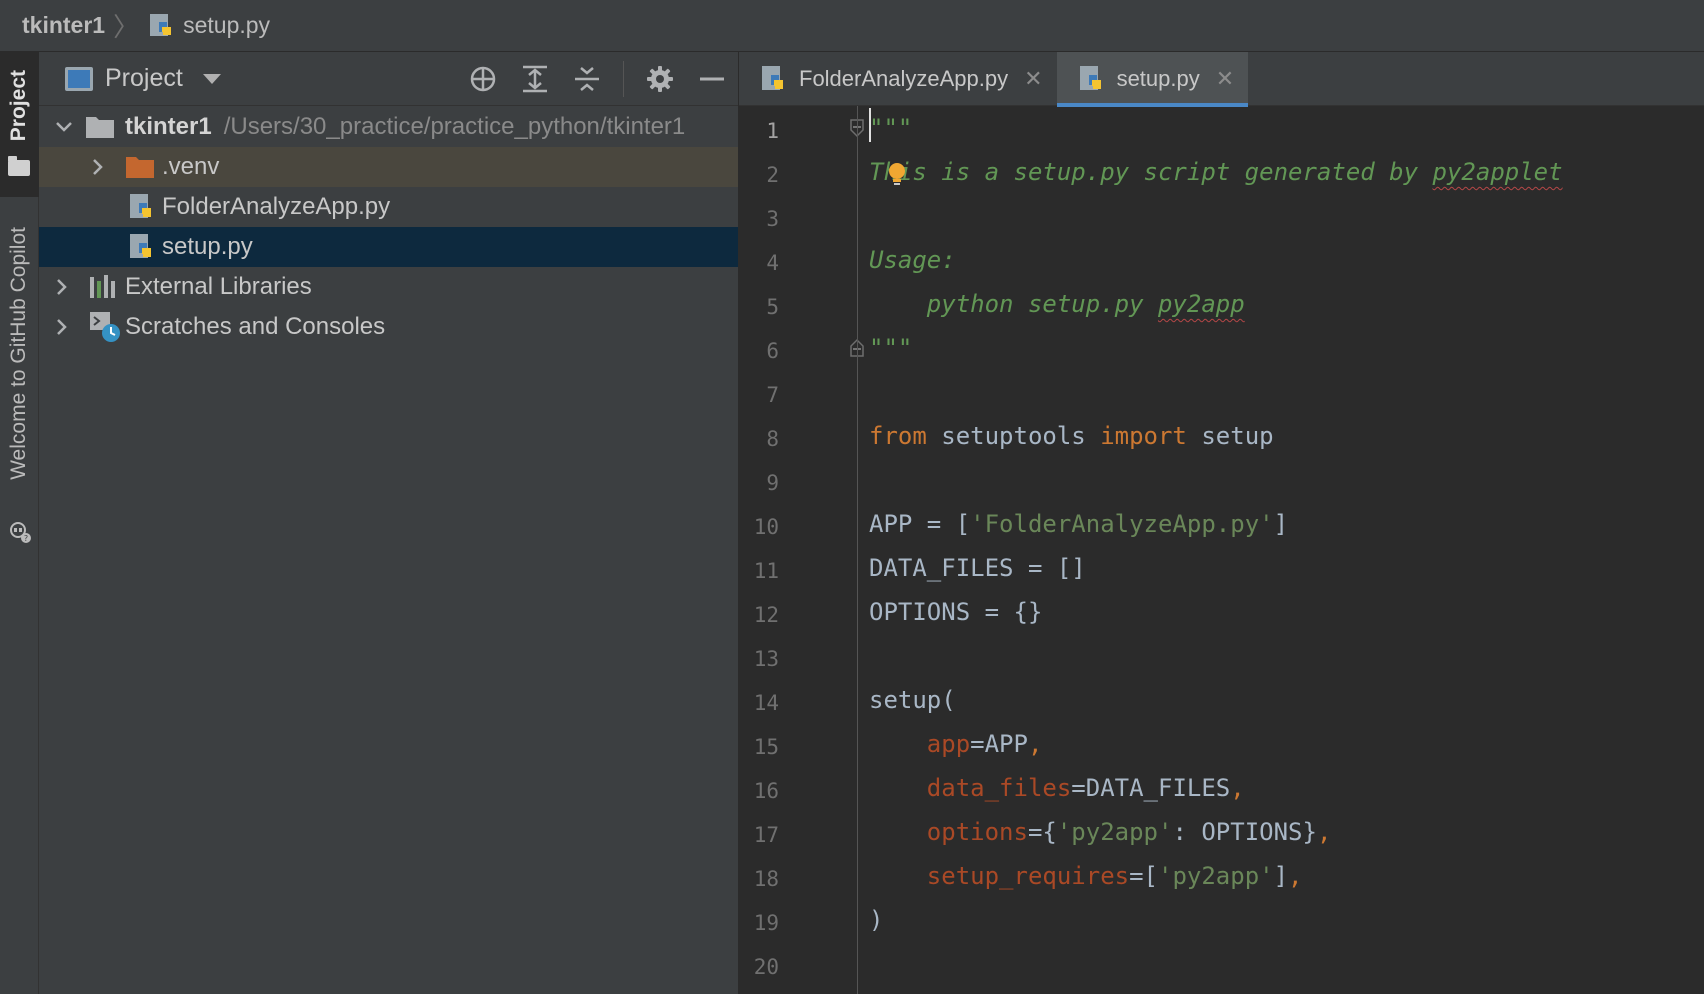 This screenshot has width=1704, height=994. I want to click on expand-all-button, so click(535, 79).